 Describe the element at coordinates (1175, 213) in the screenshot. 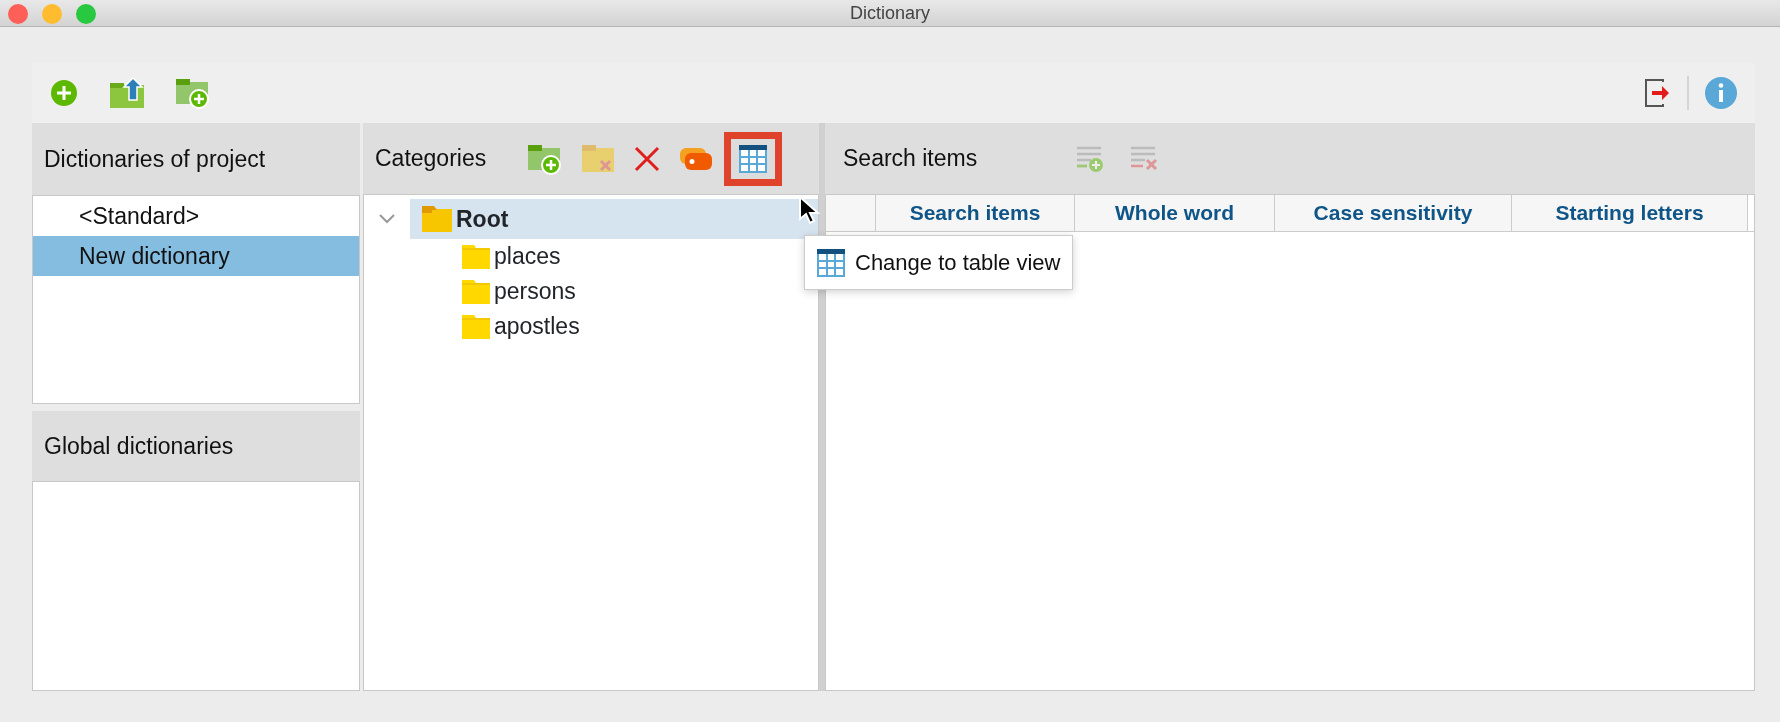

I see `column-header: Whole word` at that location.